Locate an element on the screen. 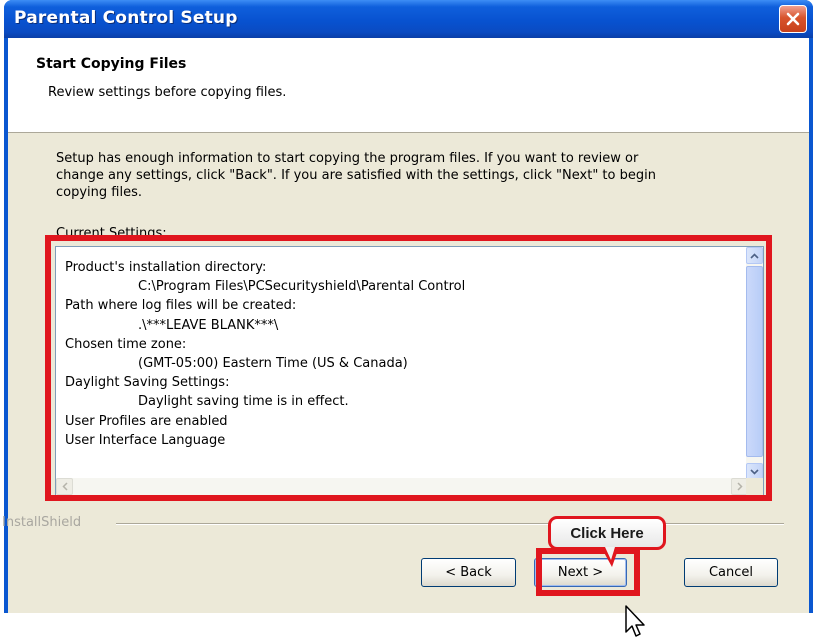 The height and width of the screenshot is (640, 817). step-title: Start Copying Files is located at coordinates (111, 64).